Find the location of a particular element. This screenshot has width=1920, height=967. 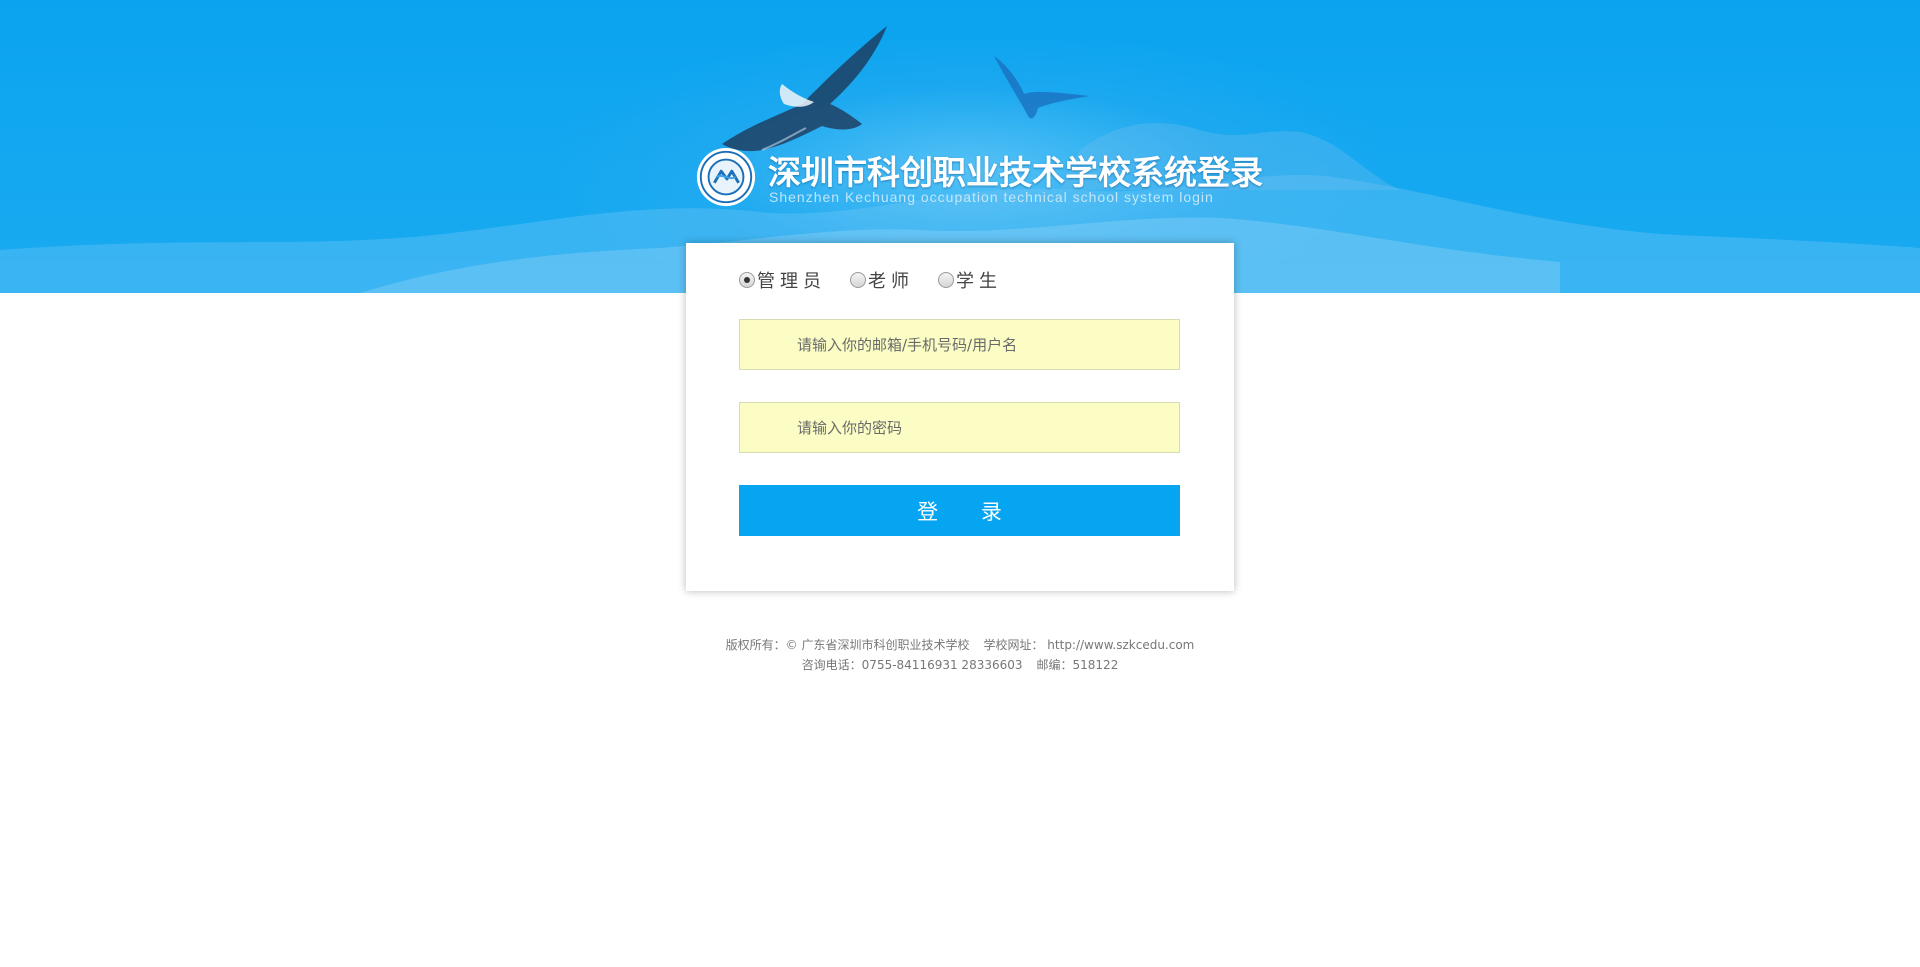

phone-text: 咨询电话：0755-84116931 28336603 is located at coordinates (912, 665).